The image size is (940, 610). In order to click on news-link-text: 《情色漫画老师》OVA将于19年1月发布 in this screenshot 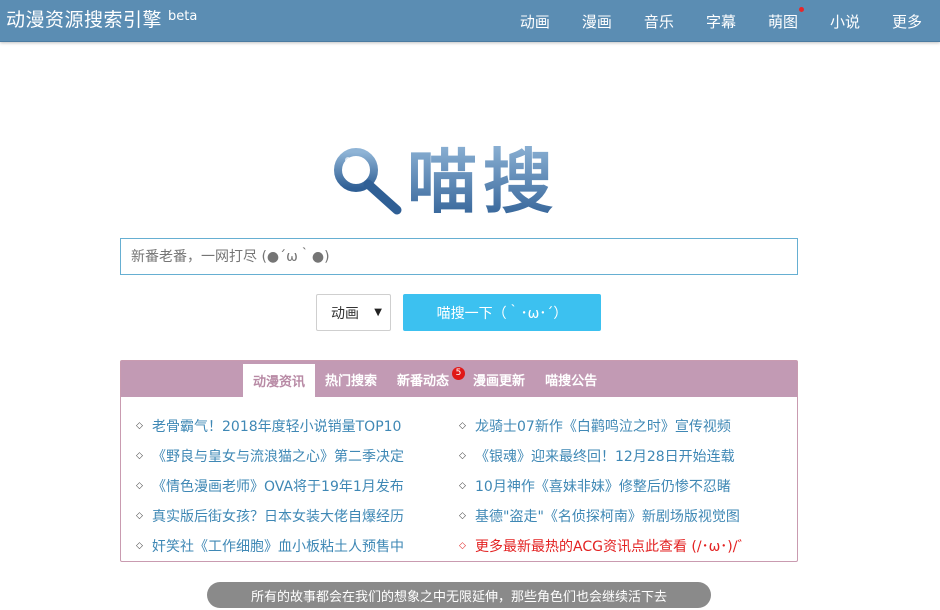, I will do `click(278, 487)`.